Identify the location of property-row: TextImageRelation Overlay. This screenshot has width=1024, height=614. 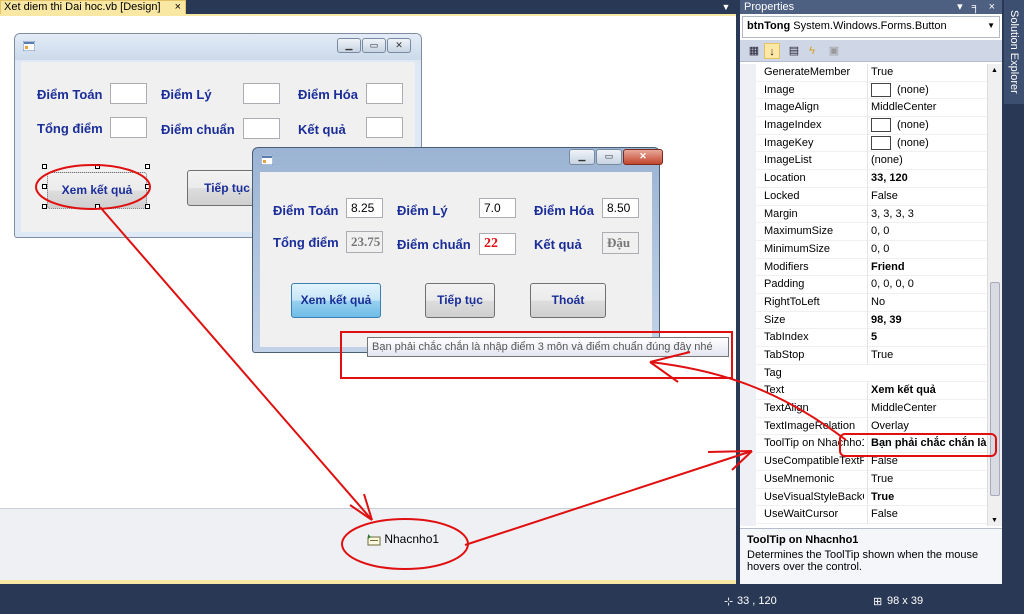
(871, 426).